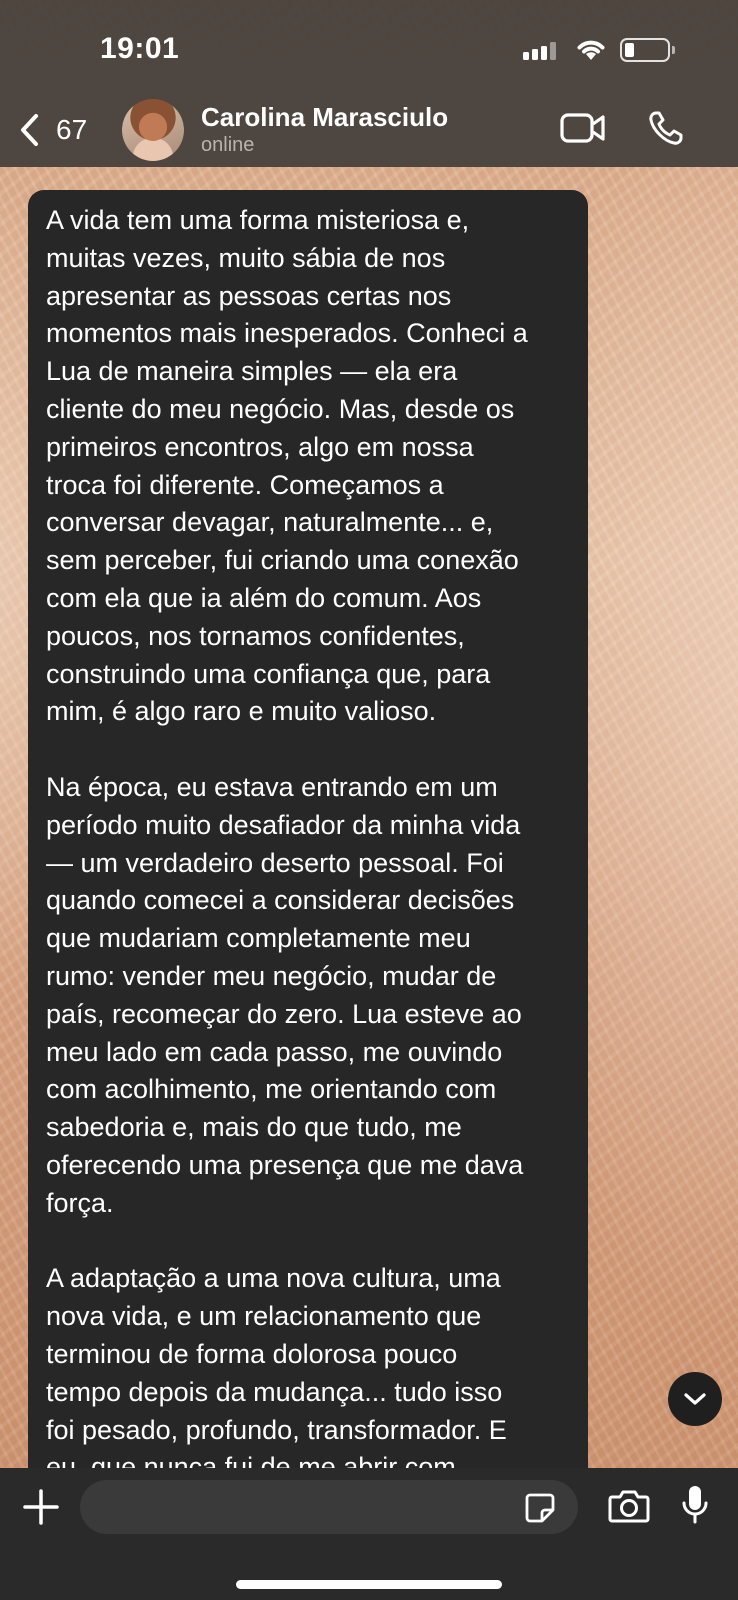  What do you see at coordinates (369, 1584) in the screenshot?
I see `home-indicator` at bounding box center [369, 1584].